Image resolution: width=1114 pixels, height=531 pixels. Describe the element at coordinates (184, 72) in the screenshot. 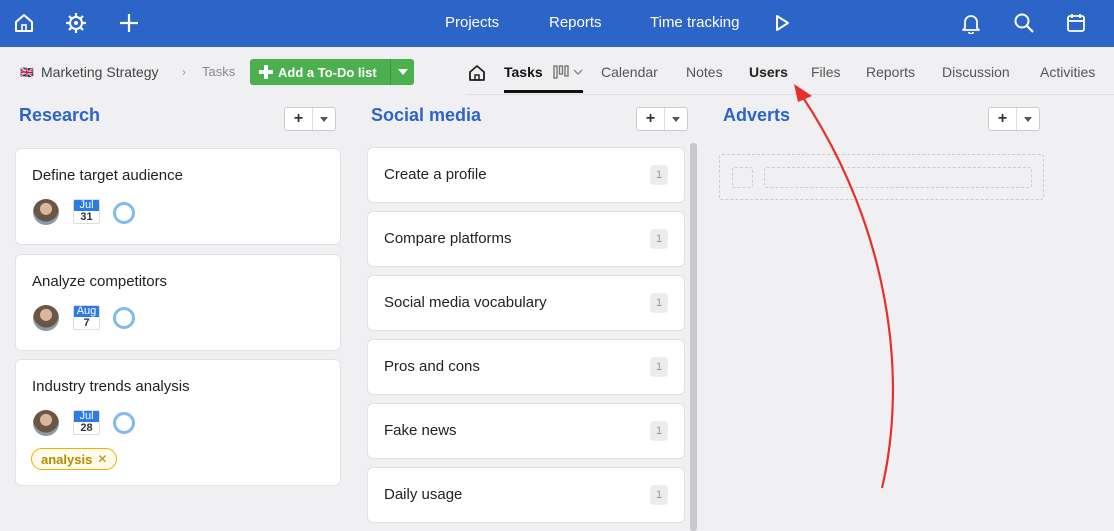

I see `chevron-right-icon: ›` at that location.